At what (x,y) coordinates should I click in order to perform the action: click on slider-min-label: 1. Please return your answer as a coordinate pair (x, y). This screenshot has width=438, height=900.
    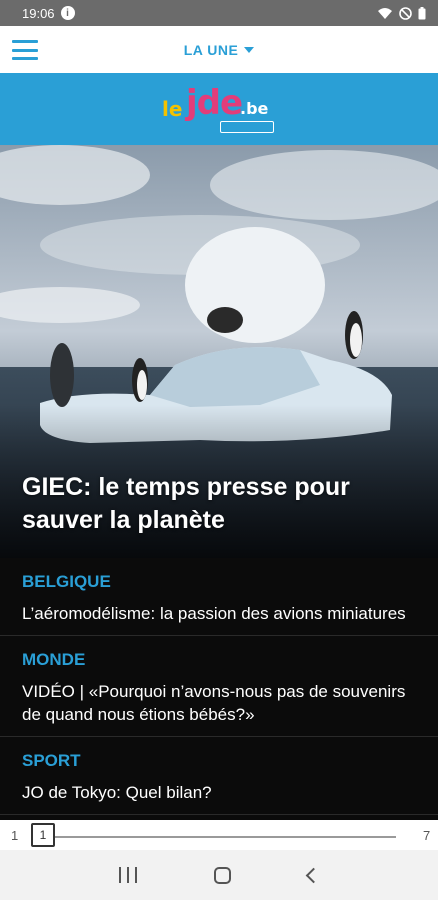
    Looking at the image, I should click on (15, 835).